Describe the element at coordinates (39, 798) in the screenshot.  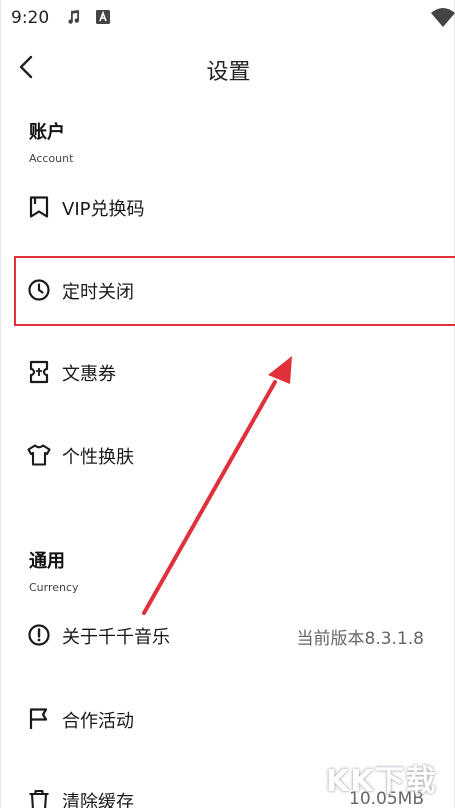
I see `trash-icon` at that location.